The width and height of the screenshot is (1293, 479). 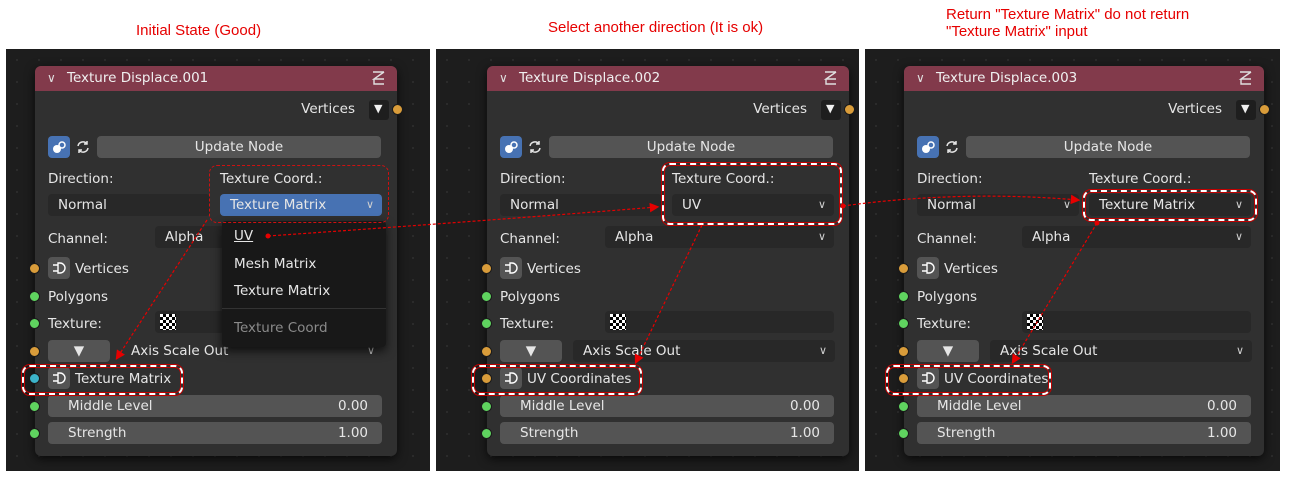 I want to click on node-header: ∨ Texture Displace.003, so click(x=1084, y=78).